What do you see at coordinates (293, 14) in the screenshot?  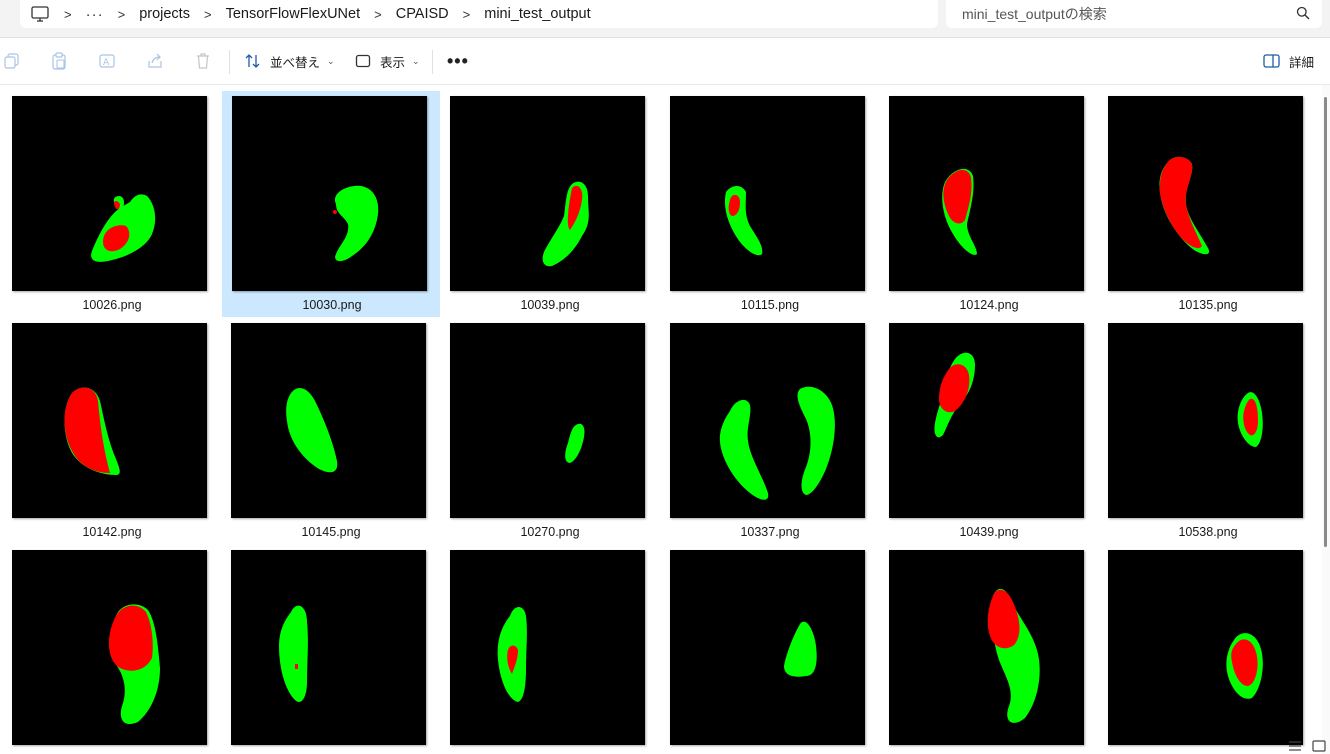 I see `breadcrumb-item-tensorflowflexunet: TensorFlowFlexUNet` at bounding box center [293, 14].